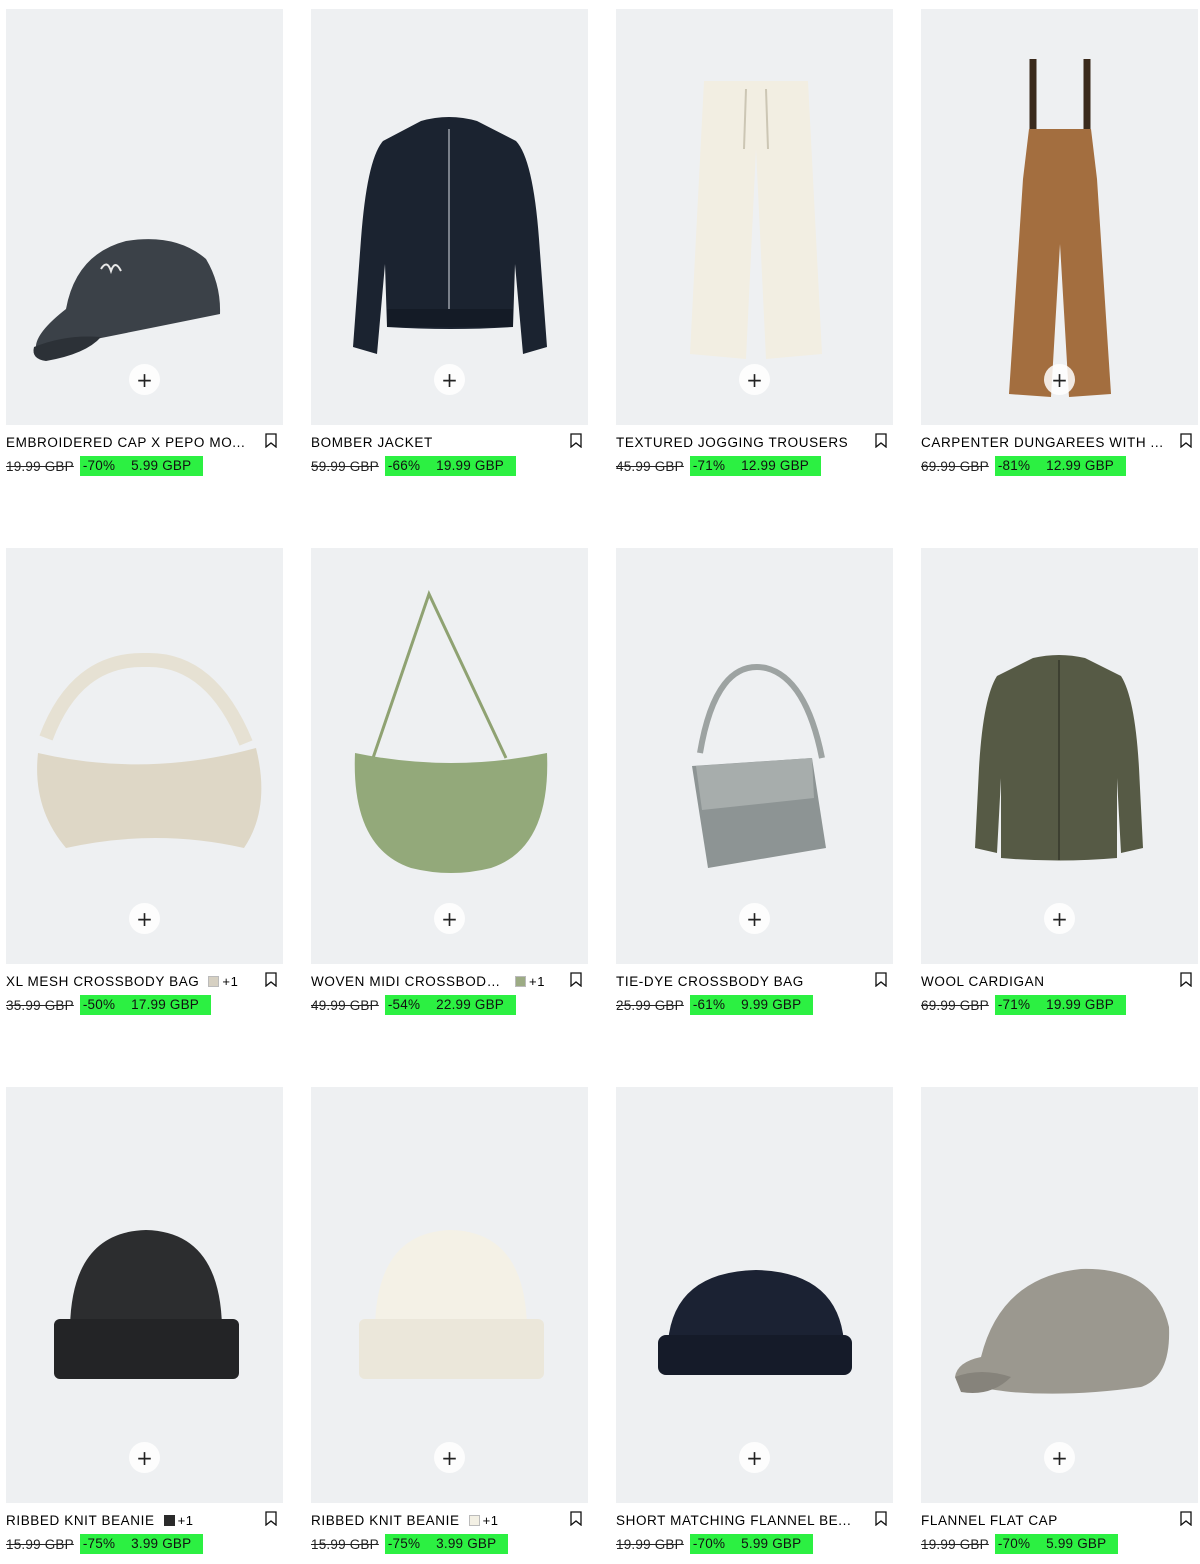 The image size is (1200, 1564). What do you see at coordinates (127, 300) in the screenshot?
I see `cap-image` at bounding box center [127, 300].